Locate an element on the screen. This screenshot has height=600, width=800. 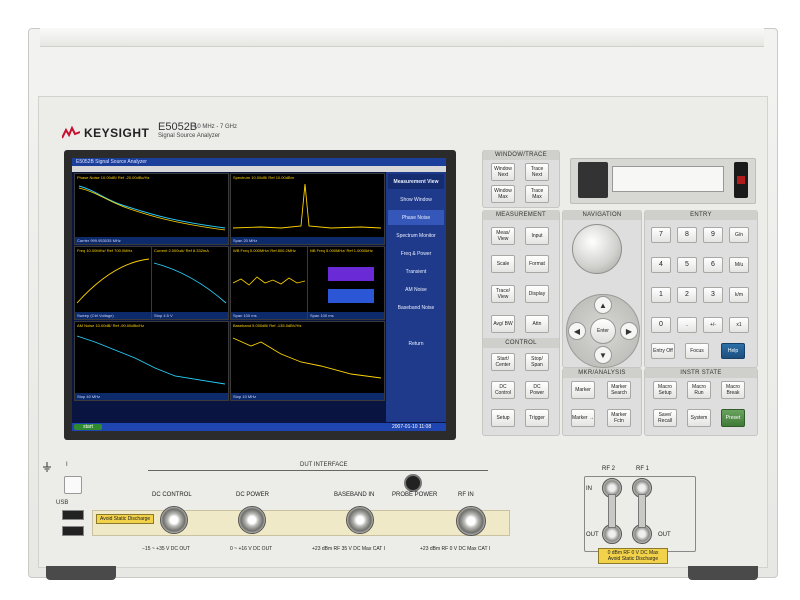
softkey-am-noise: AM Noise is located at coordinates (416, 289).